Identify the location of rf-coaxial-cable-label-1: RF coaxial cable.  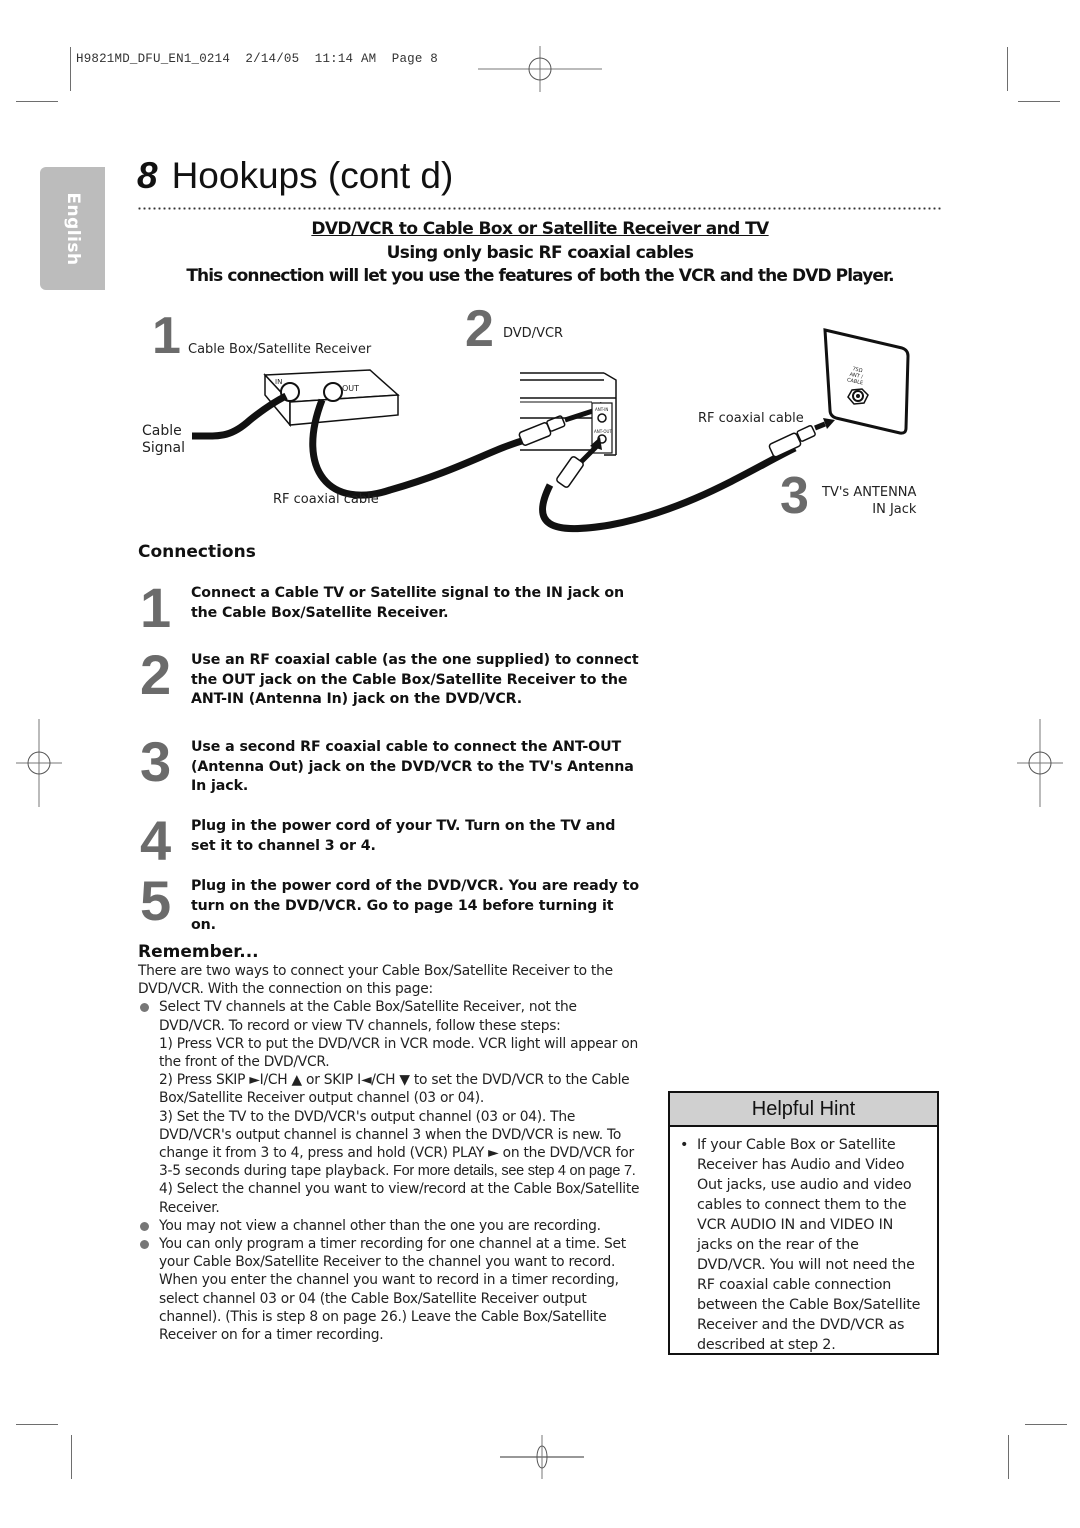
(326, 499).